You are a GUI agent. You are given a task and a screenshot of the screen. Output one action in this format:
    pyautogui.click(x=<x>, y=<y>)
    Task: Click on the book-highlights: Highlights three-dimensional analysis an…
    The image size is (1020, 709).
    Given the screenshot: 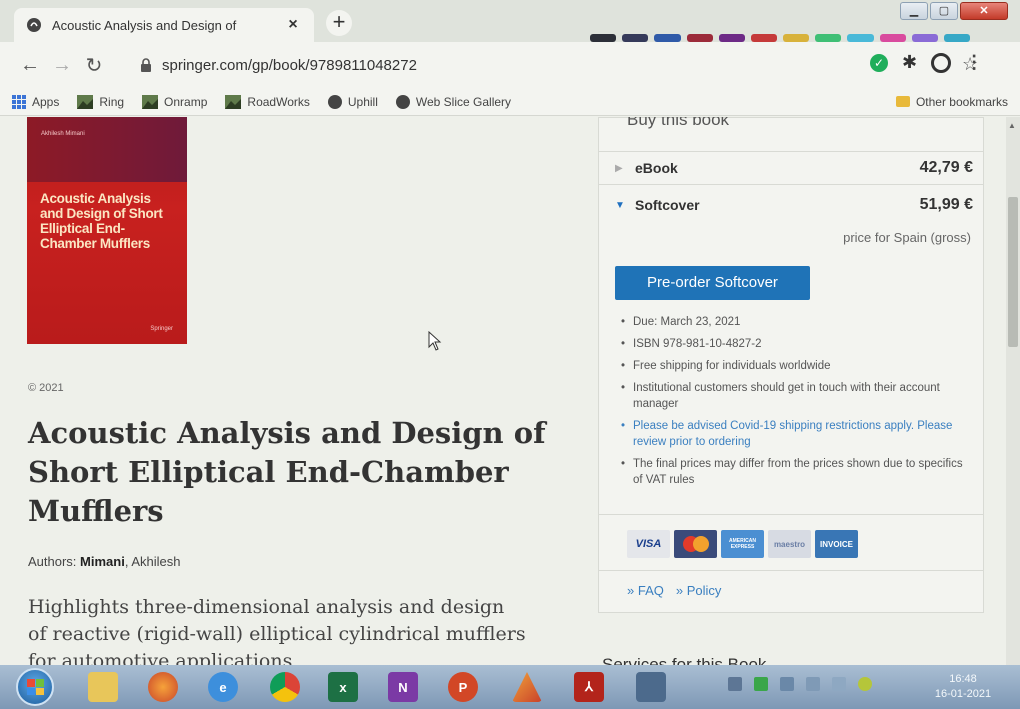 What is the action you would take?
    pyautogui.click(x=277, y=630)
    